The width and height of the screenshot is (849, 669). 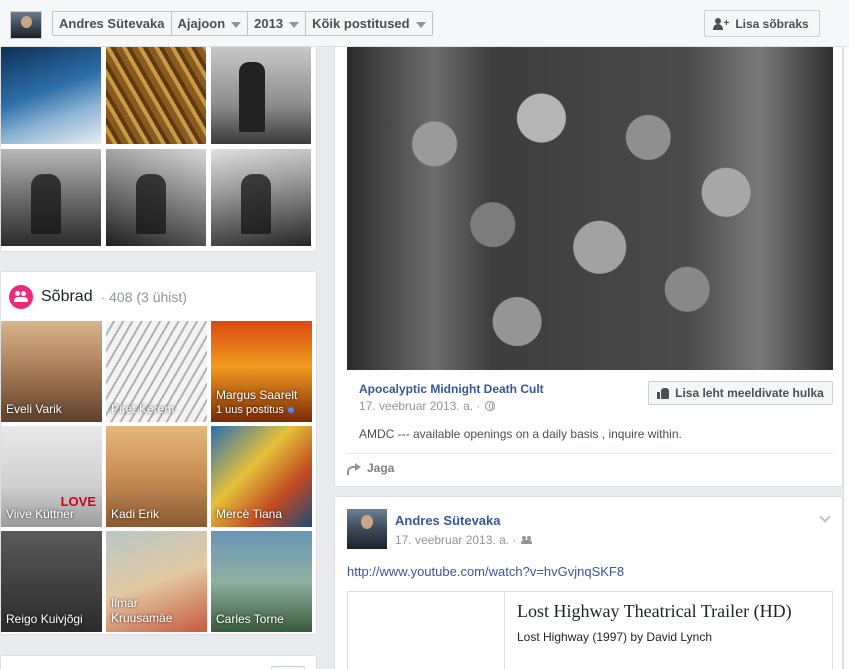 I want to click on friend-name: Piret Kerem, so click(x=143, y=409).